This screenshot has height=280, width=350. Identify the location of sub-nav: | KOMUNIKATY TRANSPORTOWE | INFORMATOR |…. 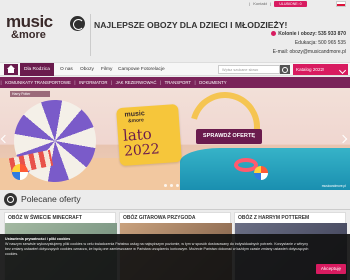
(175, 82).